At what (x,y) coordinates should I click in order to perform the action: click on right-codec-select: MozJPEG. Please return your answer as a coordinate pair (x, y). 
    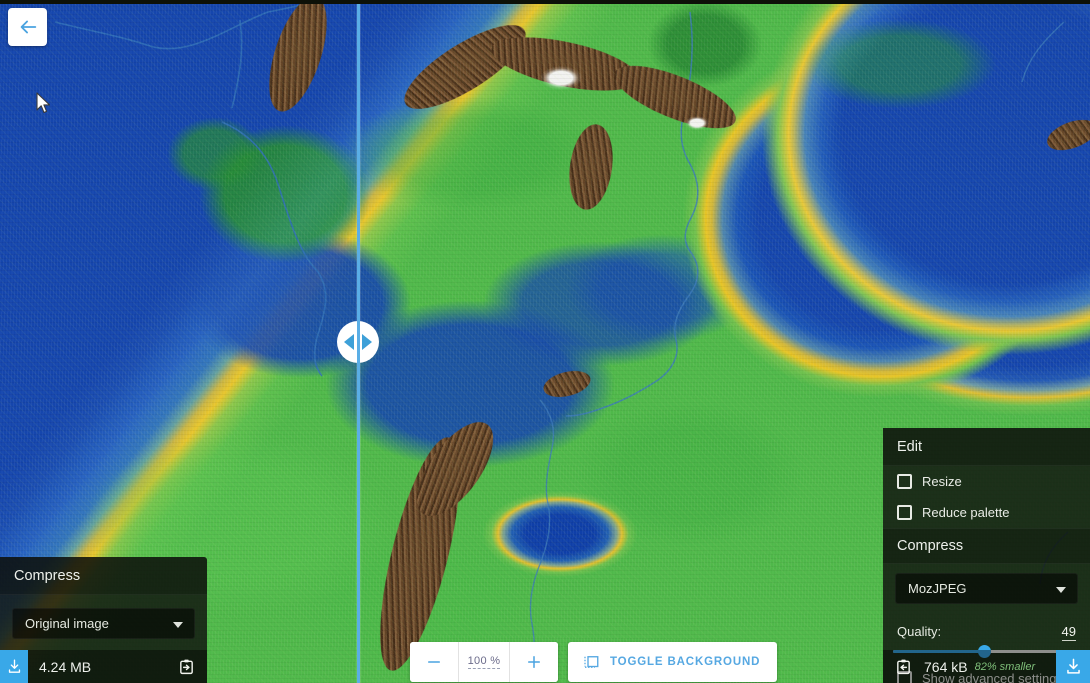
    Looking at the image, I should click on (986, 588).